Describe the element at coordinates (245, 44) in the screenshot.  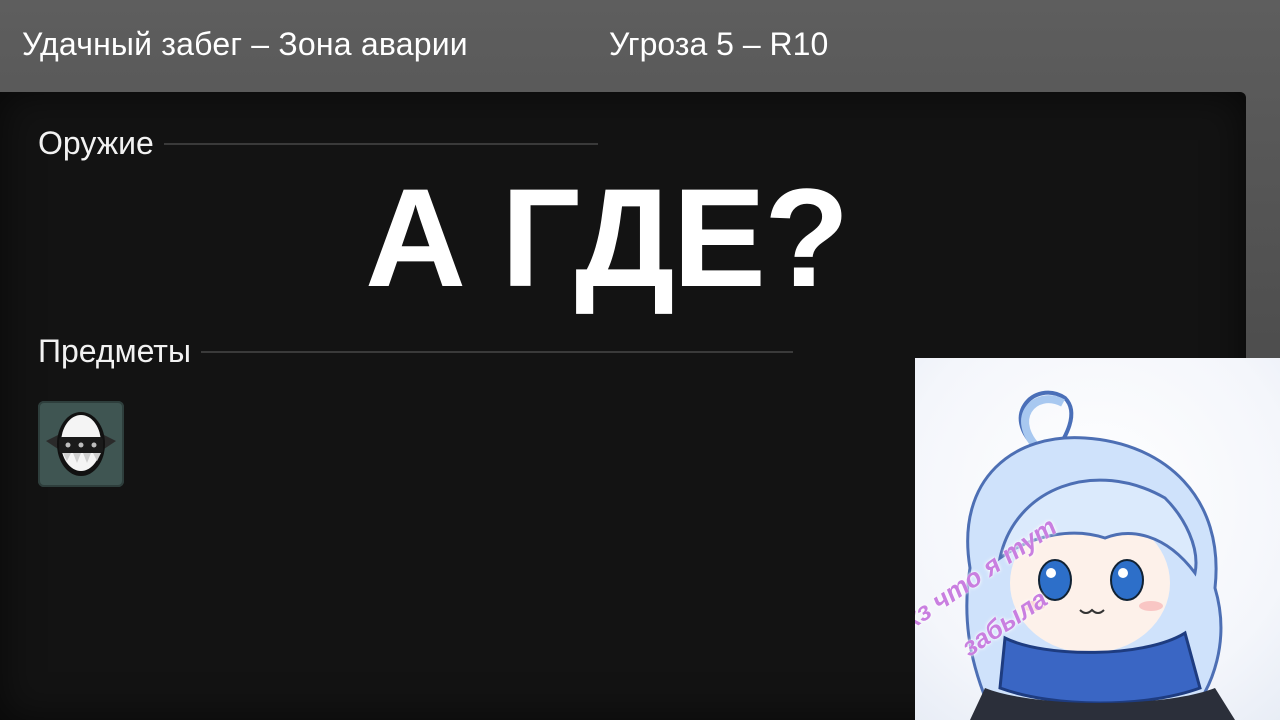
I see `run-title: Удачный забег – Зона аварии` at that location.